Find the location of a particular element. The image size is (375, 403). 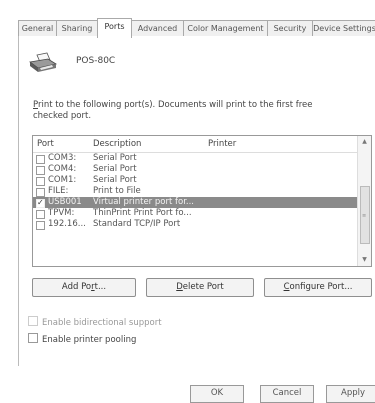

tab-advanced: Advanced is located at coordinates (157, 28).